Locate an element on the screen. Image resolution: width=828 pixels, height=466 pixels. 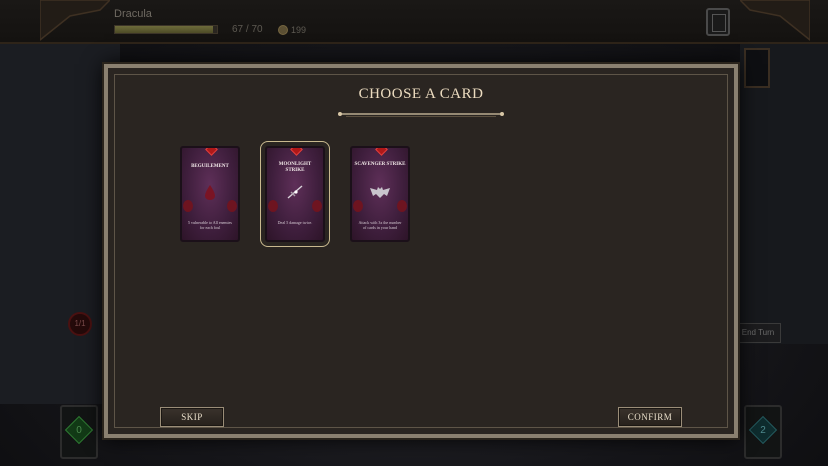
card-name: MOONLIGHT STRIKE is located at coordinates (295, 167).